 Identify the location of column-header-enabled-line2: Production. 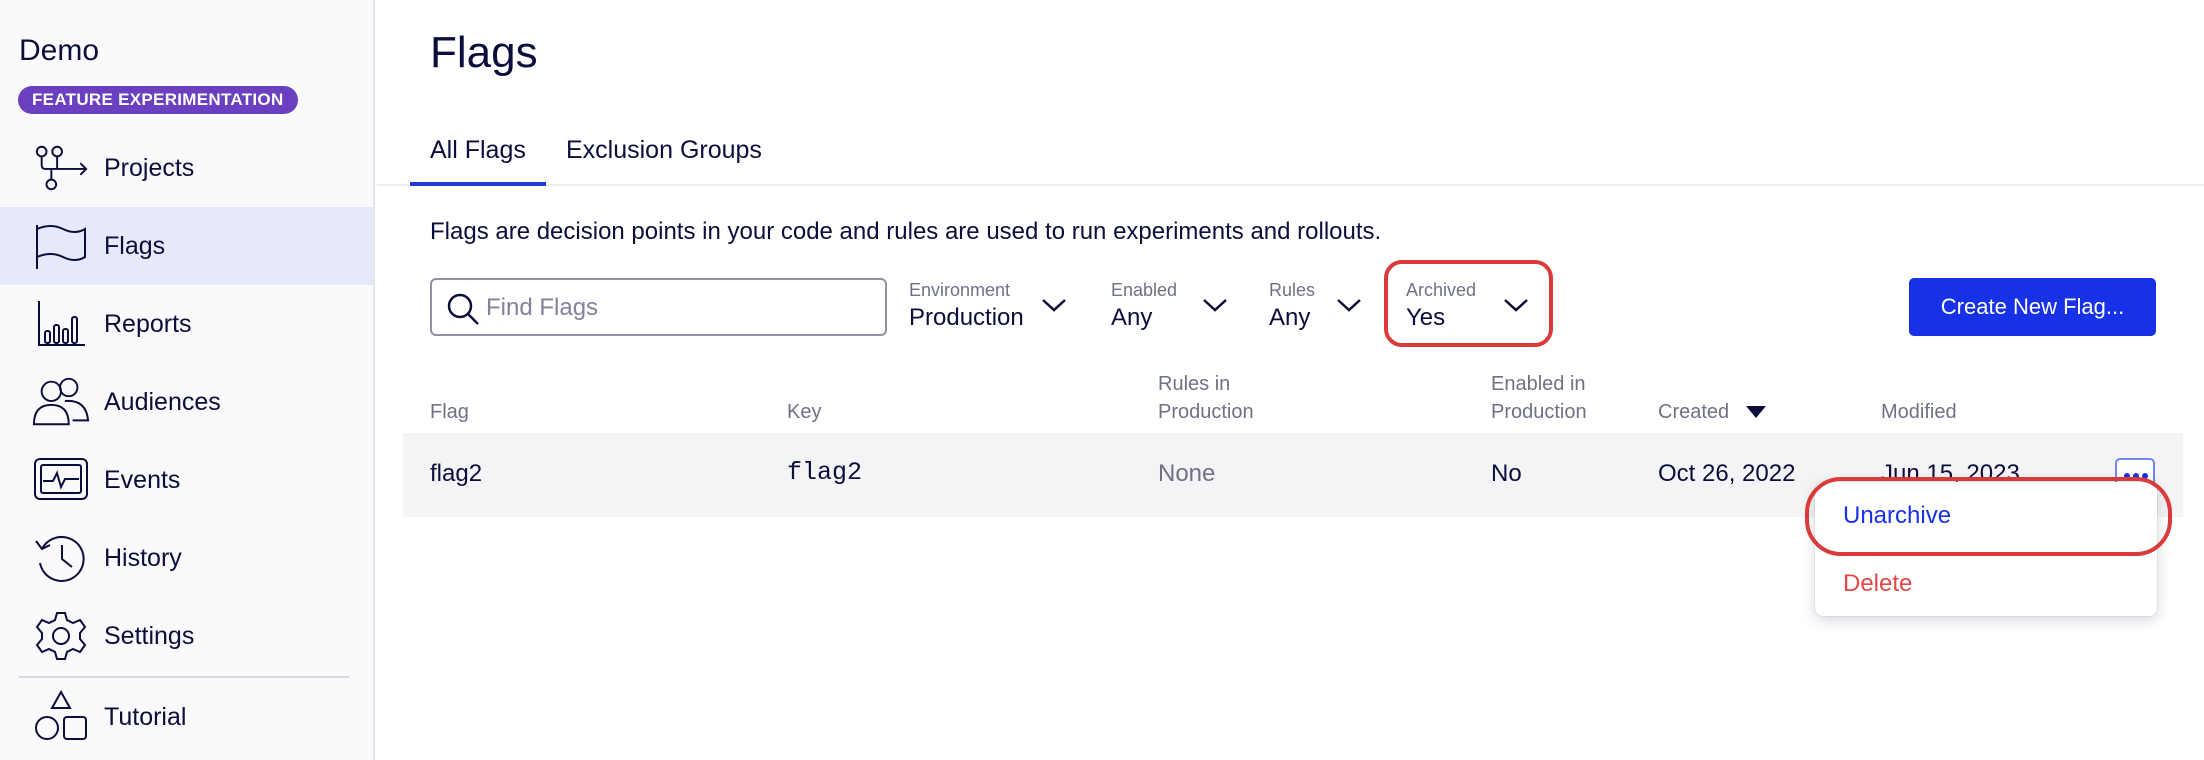
(1539, 412).